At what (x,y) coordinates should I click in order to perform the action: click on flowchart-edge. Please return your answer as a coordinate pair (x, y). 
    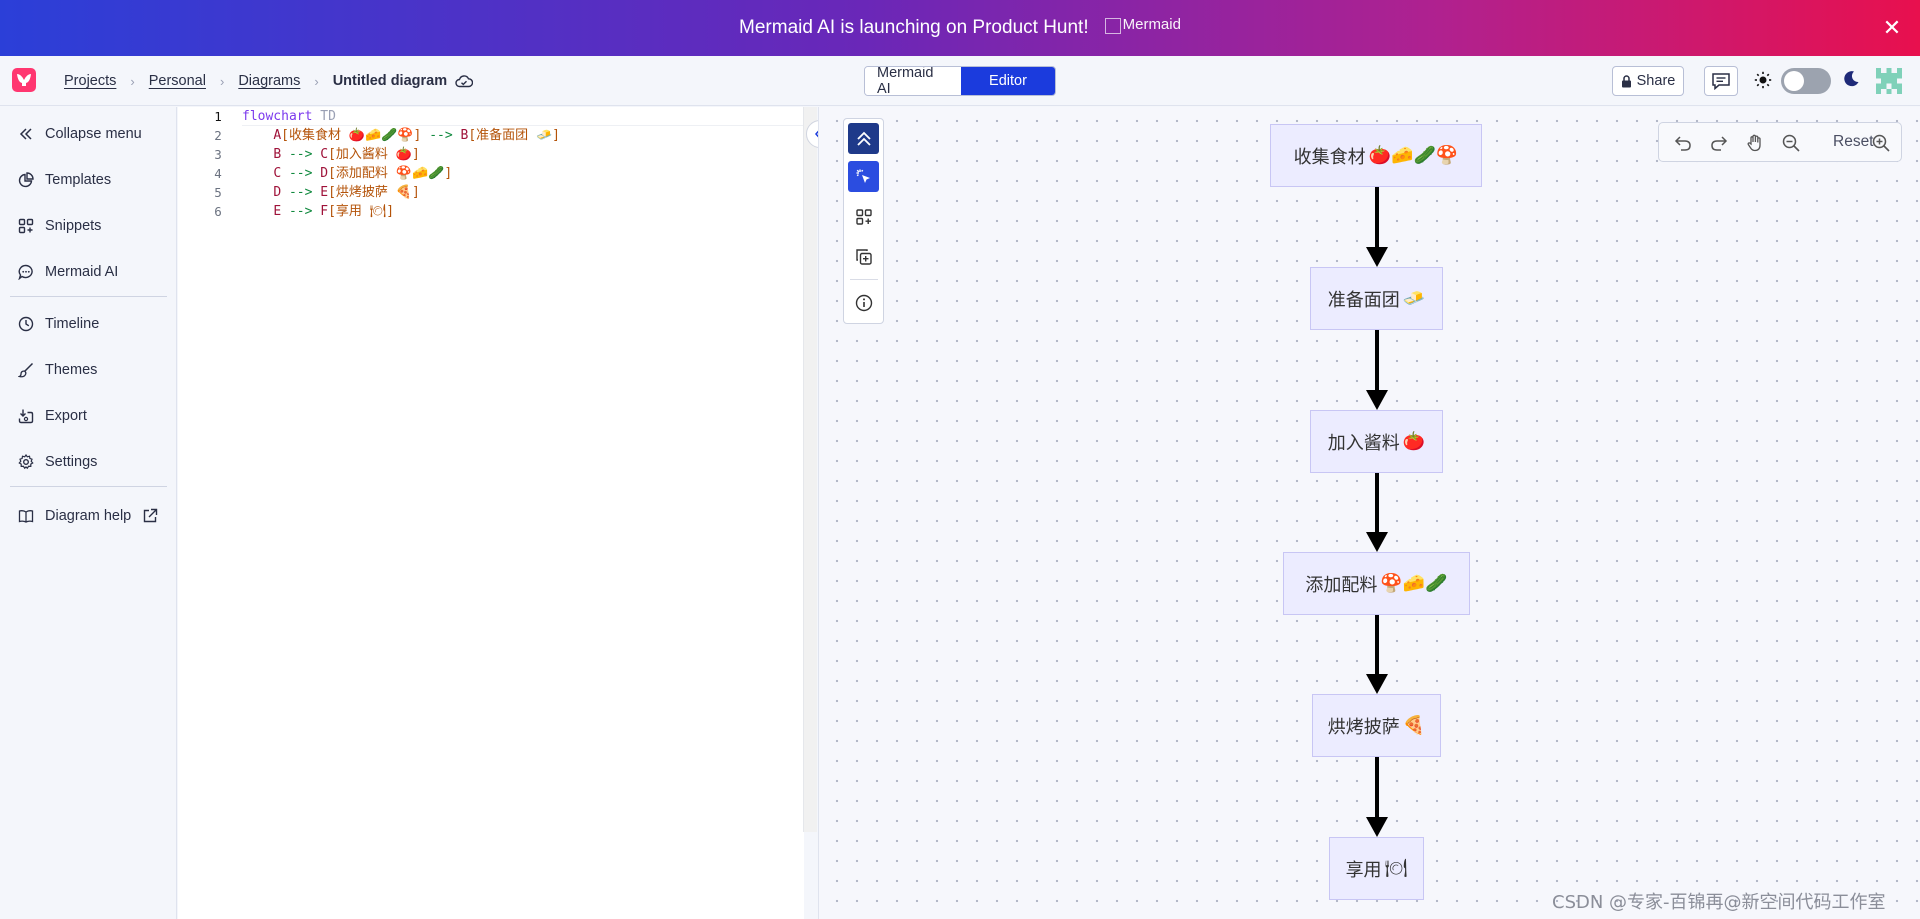
    Looking at the image, I should click on (1377, 787).